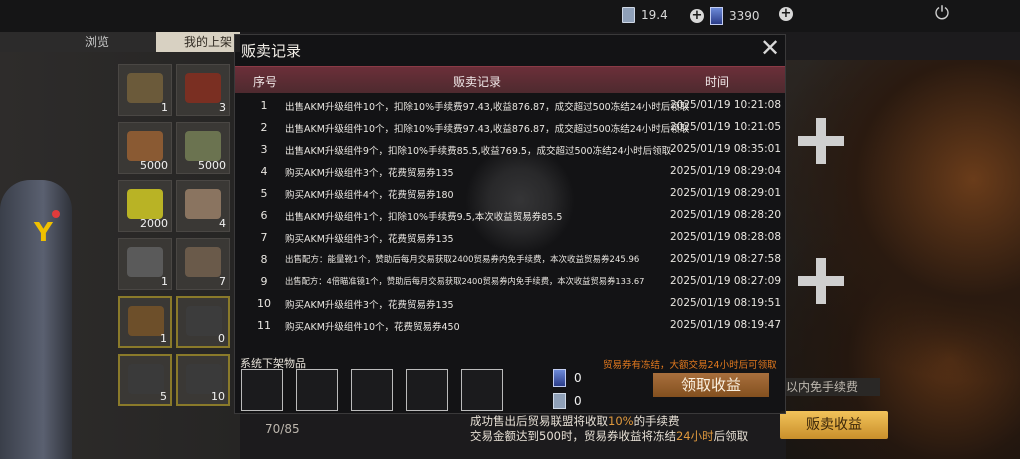 The height and width of the screenshot is (459, 1020). I want to click on table-row: 7 购买AKM升级组件3个，花费贸易券135 2025/01/19 08:28:08, so click(510, 237).